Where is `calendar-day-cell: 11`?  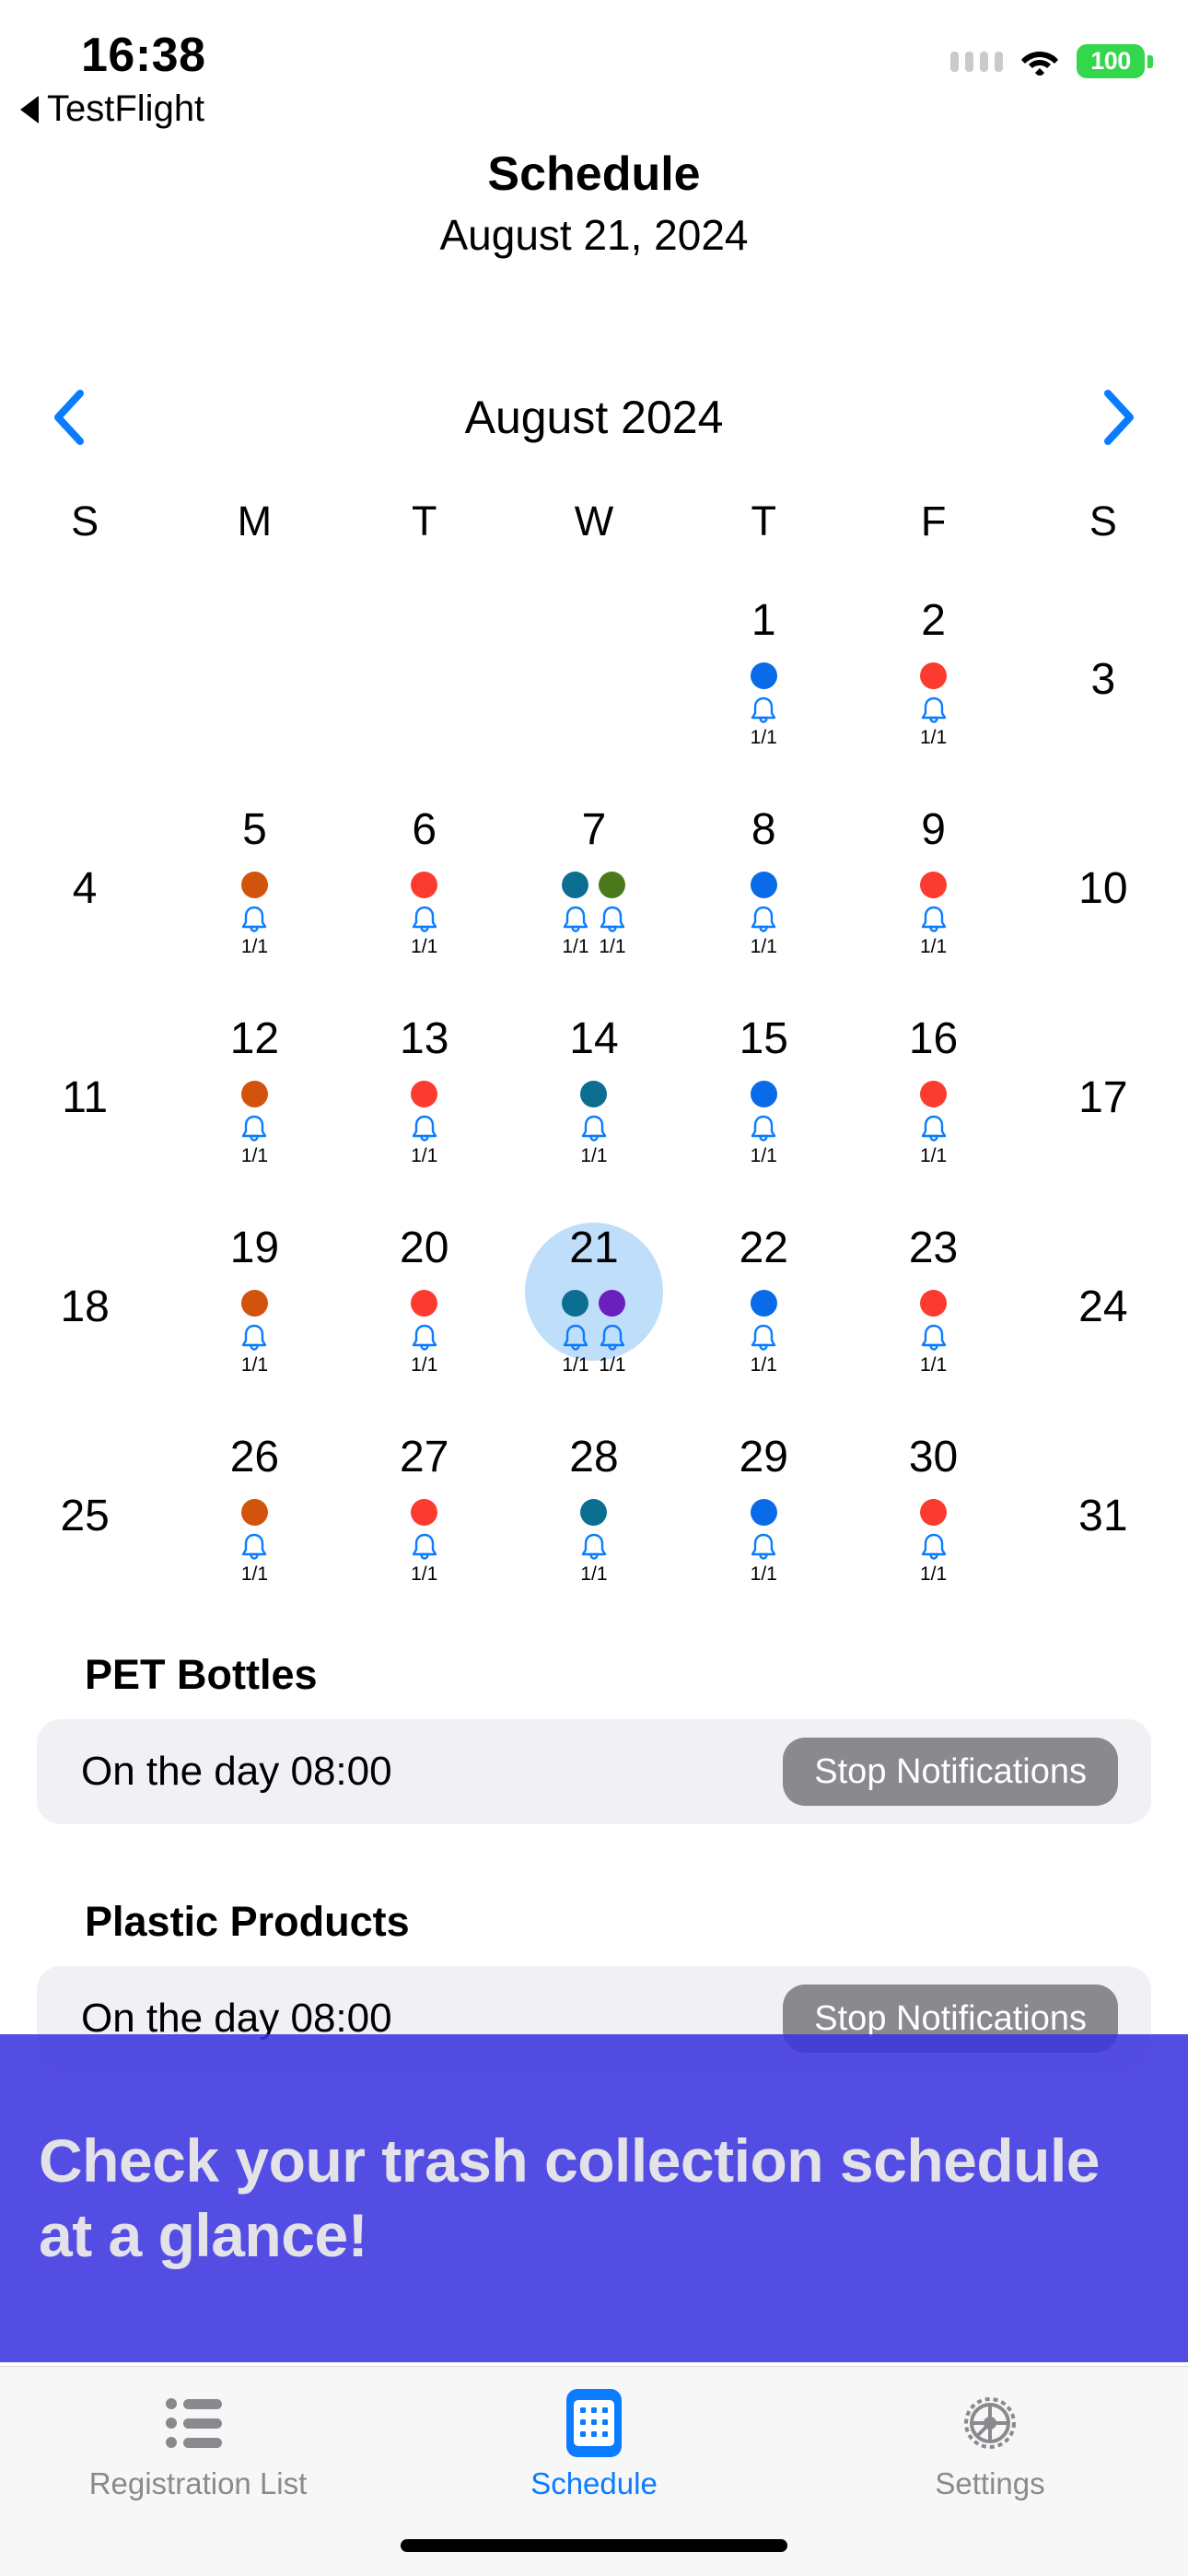
calendar-day-cell: 11 is located at coordinates (84, 1101).